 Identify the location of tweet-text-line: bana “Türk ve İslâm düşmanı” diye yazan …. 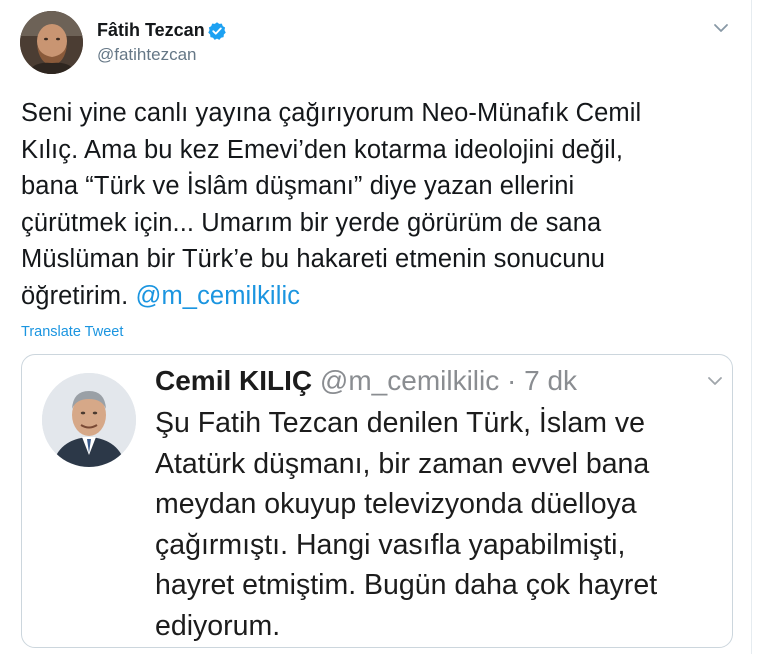
(298, 186).